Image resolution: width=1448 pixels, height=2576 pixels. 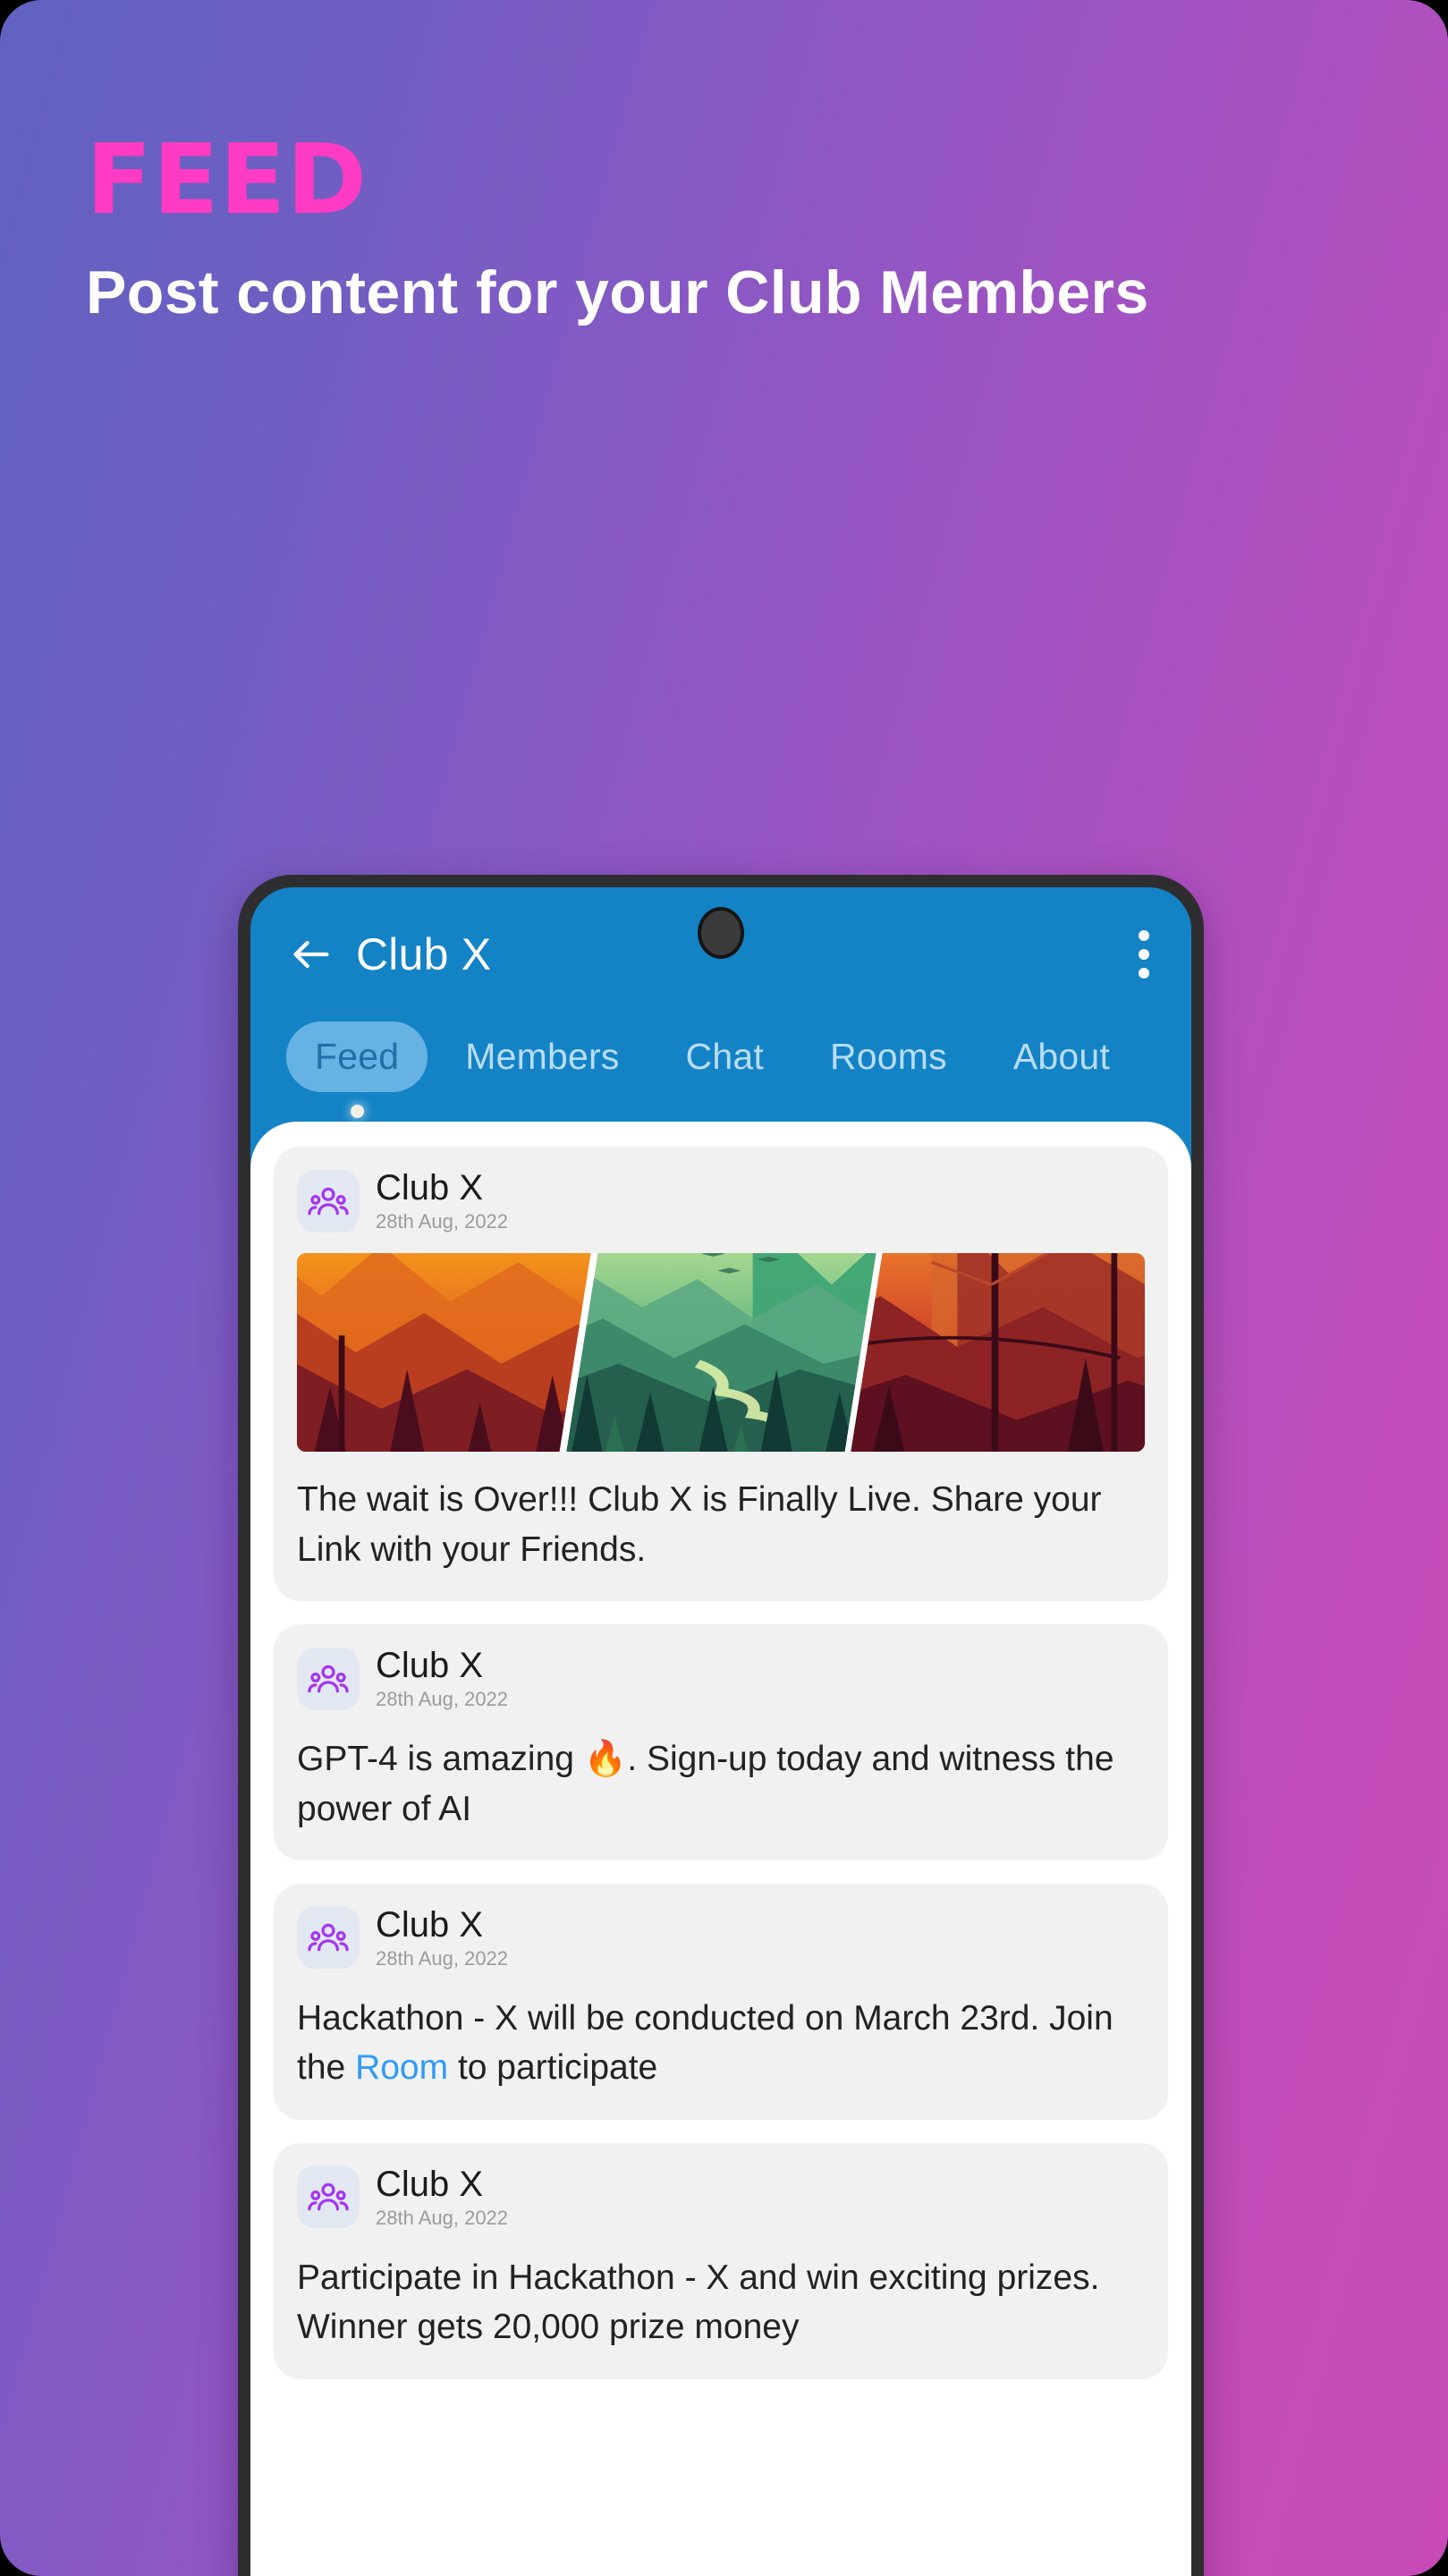 What do you see at coordinates (553, 2068) in the screenshot?
I see `post-text-segment: to participate` at bounding box center [553, 2068].